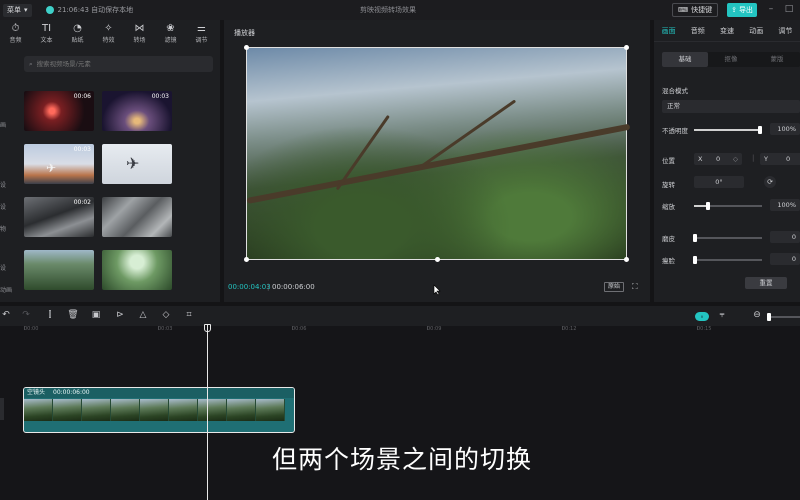  Describe the element at coordinates (73, 315) in the screenshot. I see `delete-icon: 🗑` at that location.